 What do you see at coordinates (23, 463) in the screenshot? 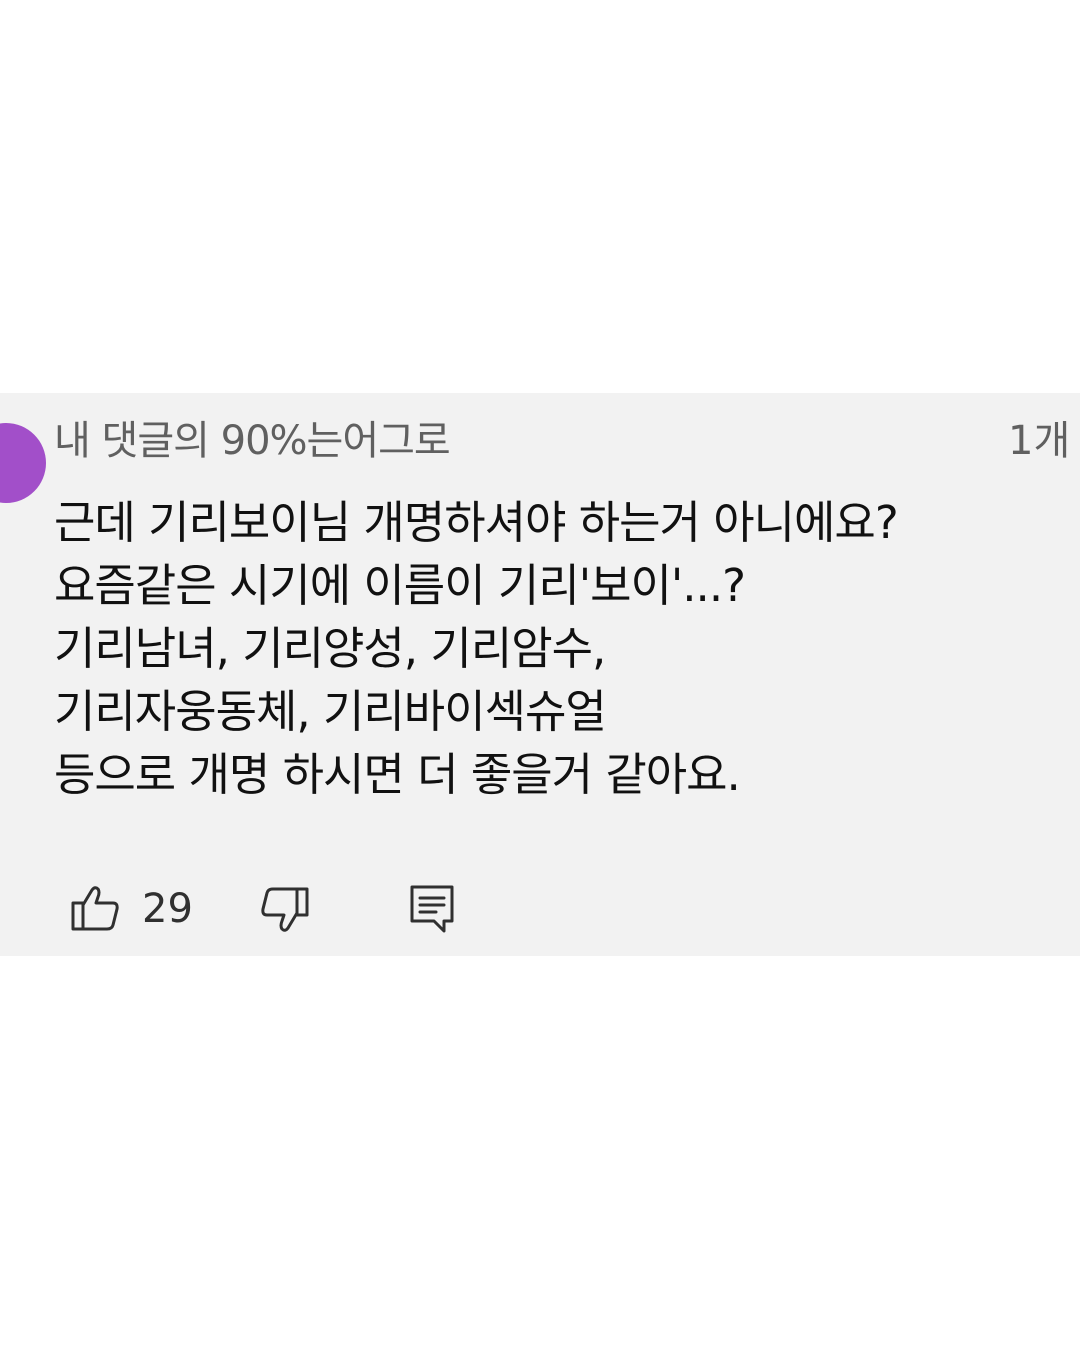
I see `avatar` at bounding box center [23, 463].